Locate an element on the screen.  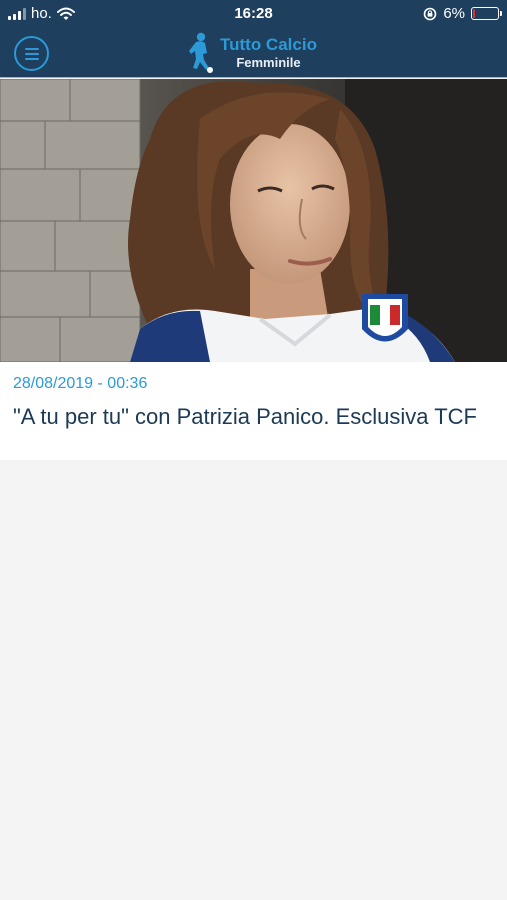
logo-subtitle: Femminile is located at coordinates (268, 62).